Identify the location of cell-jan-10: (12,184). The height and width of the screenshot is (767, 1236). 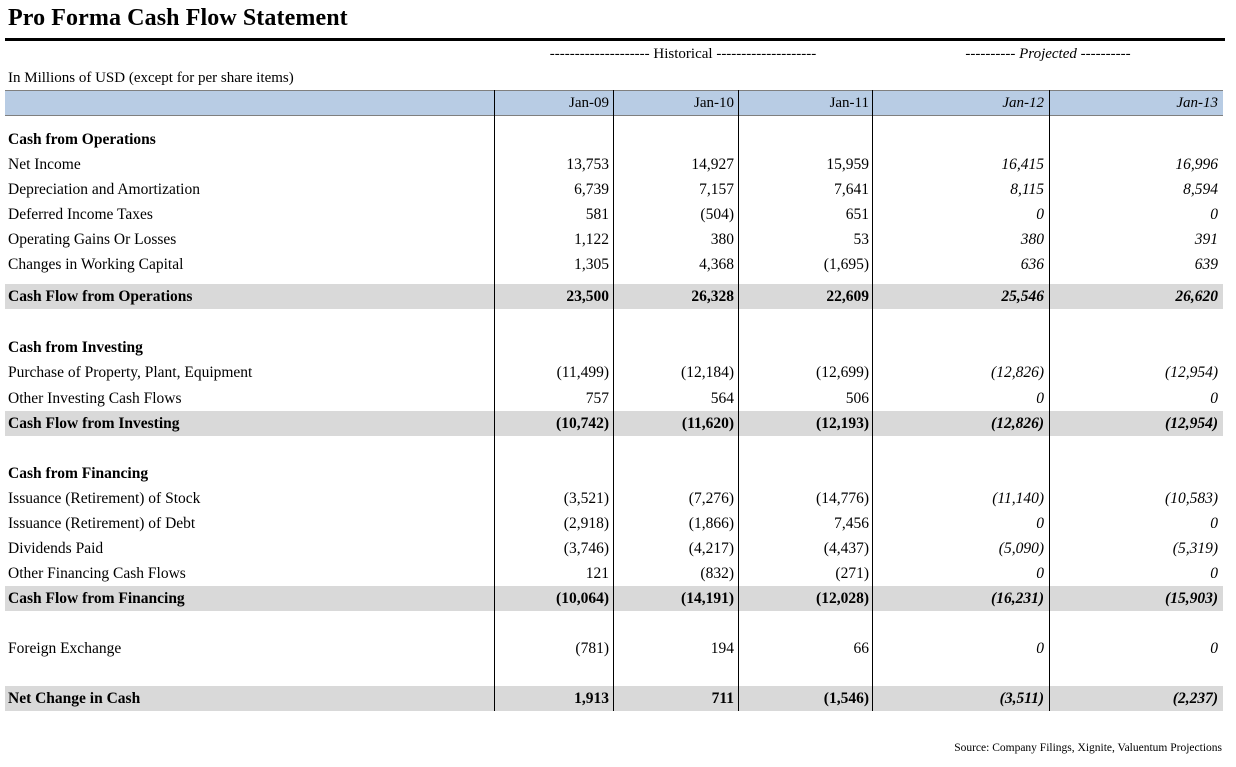
(707, 372).